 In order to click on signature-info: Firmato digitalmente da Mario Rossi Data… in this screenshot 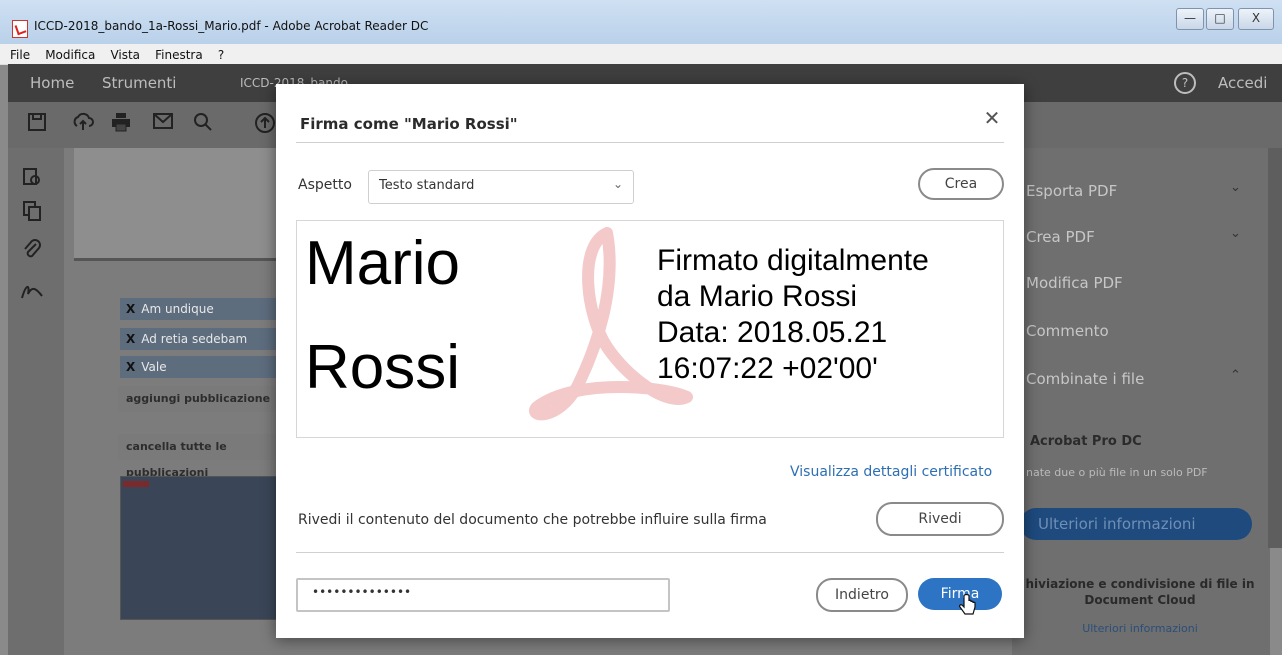, I will do `click(793, 315)`.